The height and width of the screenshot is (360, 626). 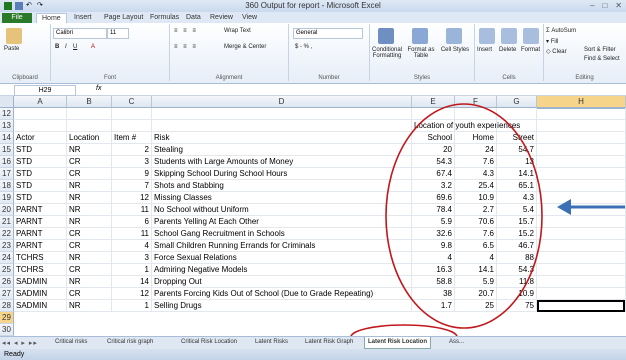 I want to click on font-size-select: 11, so click(x=118, y=33).